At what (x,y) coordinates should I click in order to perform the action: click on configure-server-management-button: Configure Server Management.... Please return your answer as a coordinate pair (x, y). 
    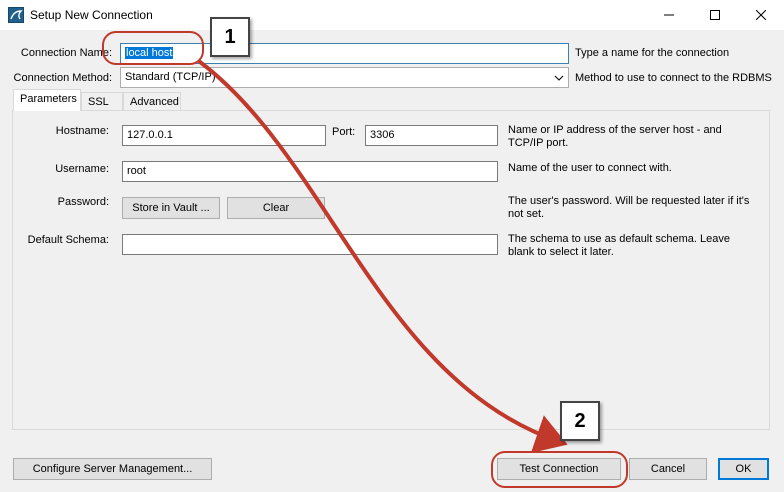
    Looking at the image, I should click on (112, 469).